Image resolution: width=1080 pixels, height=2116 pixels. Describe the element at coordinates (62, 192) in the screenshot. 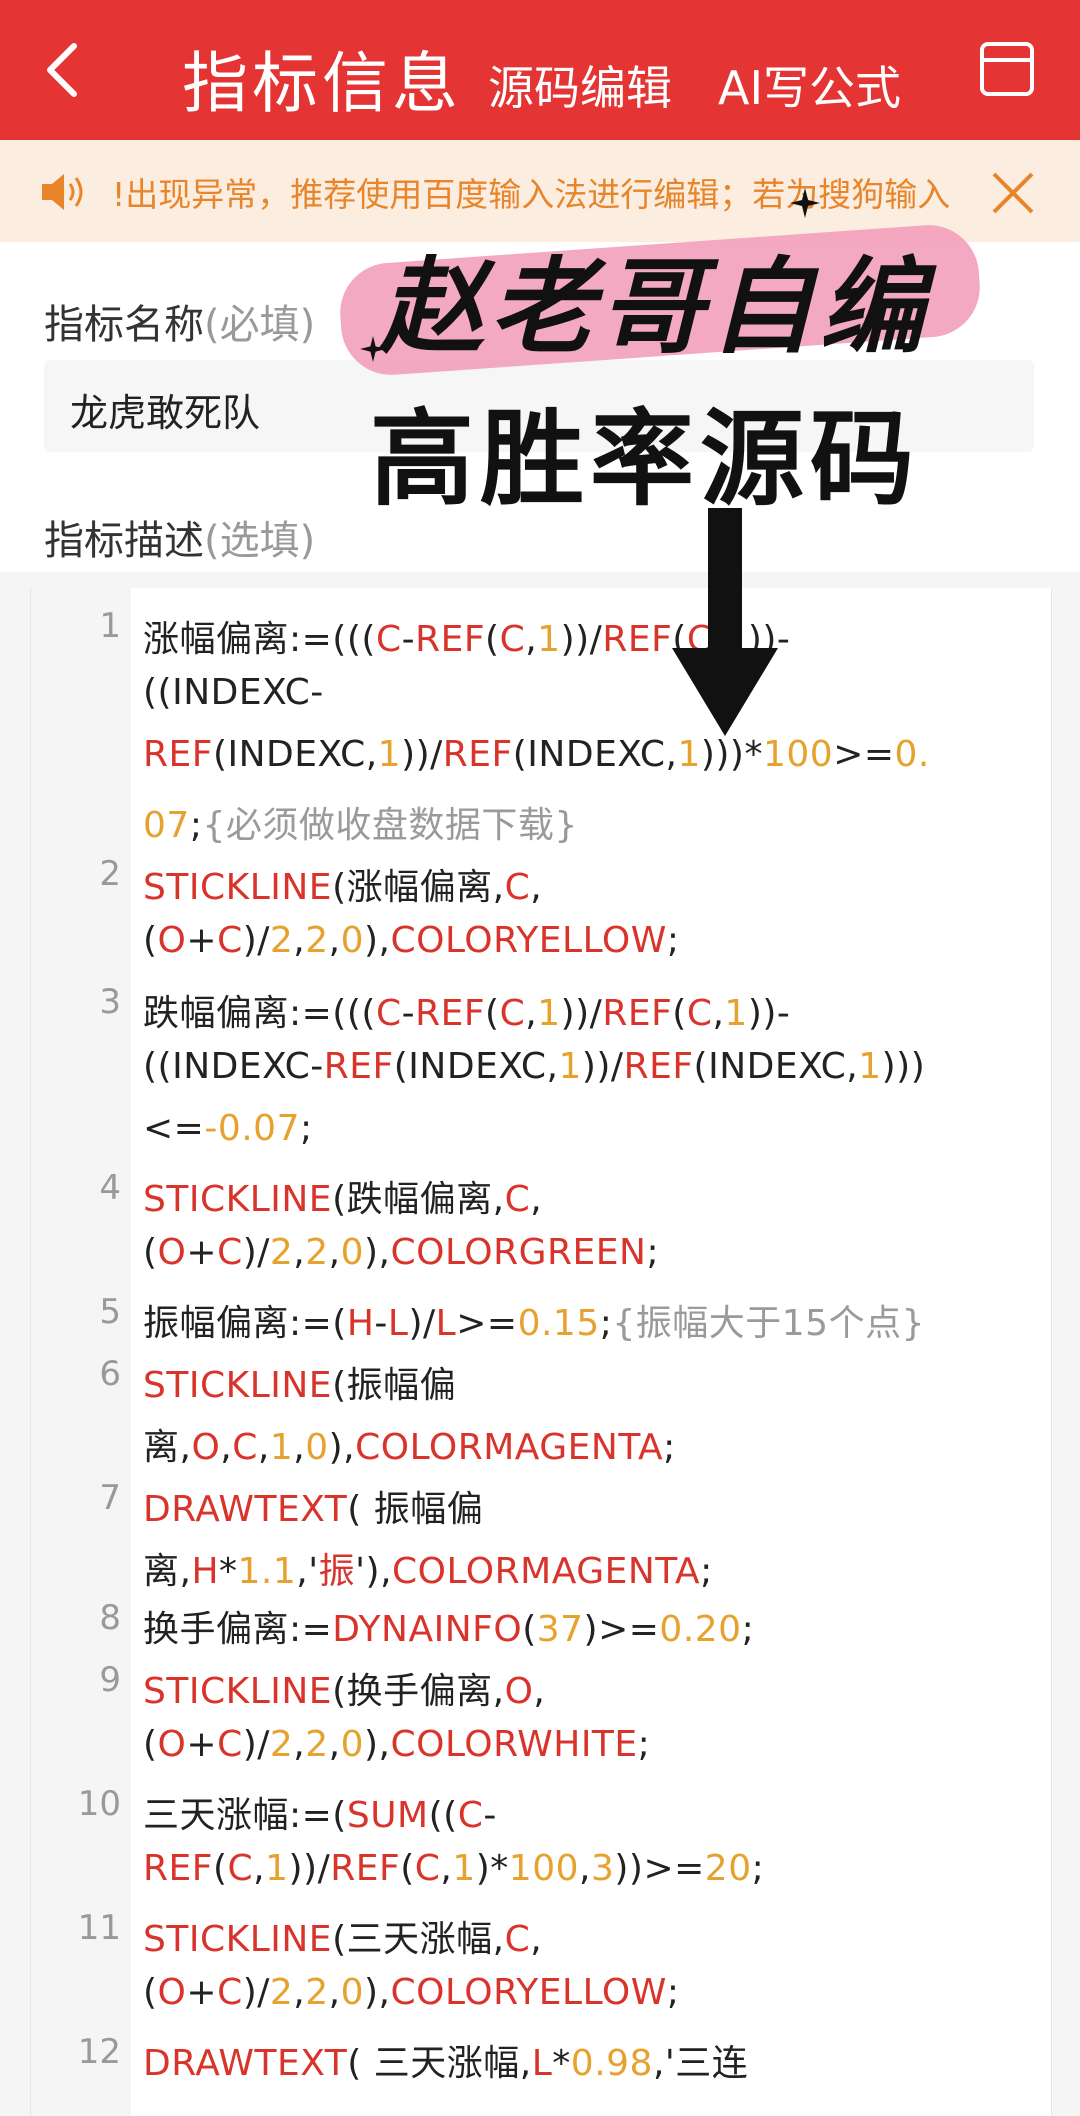

I see `speaker-icon` at that location.